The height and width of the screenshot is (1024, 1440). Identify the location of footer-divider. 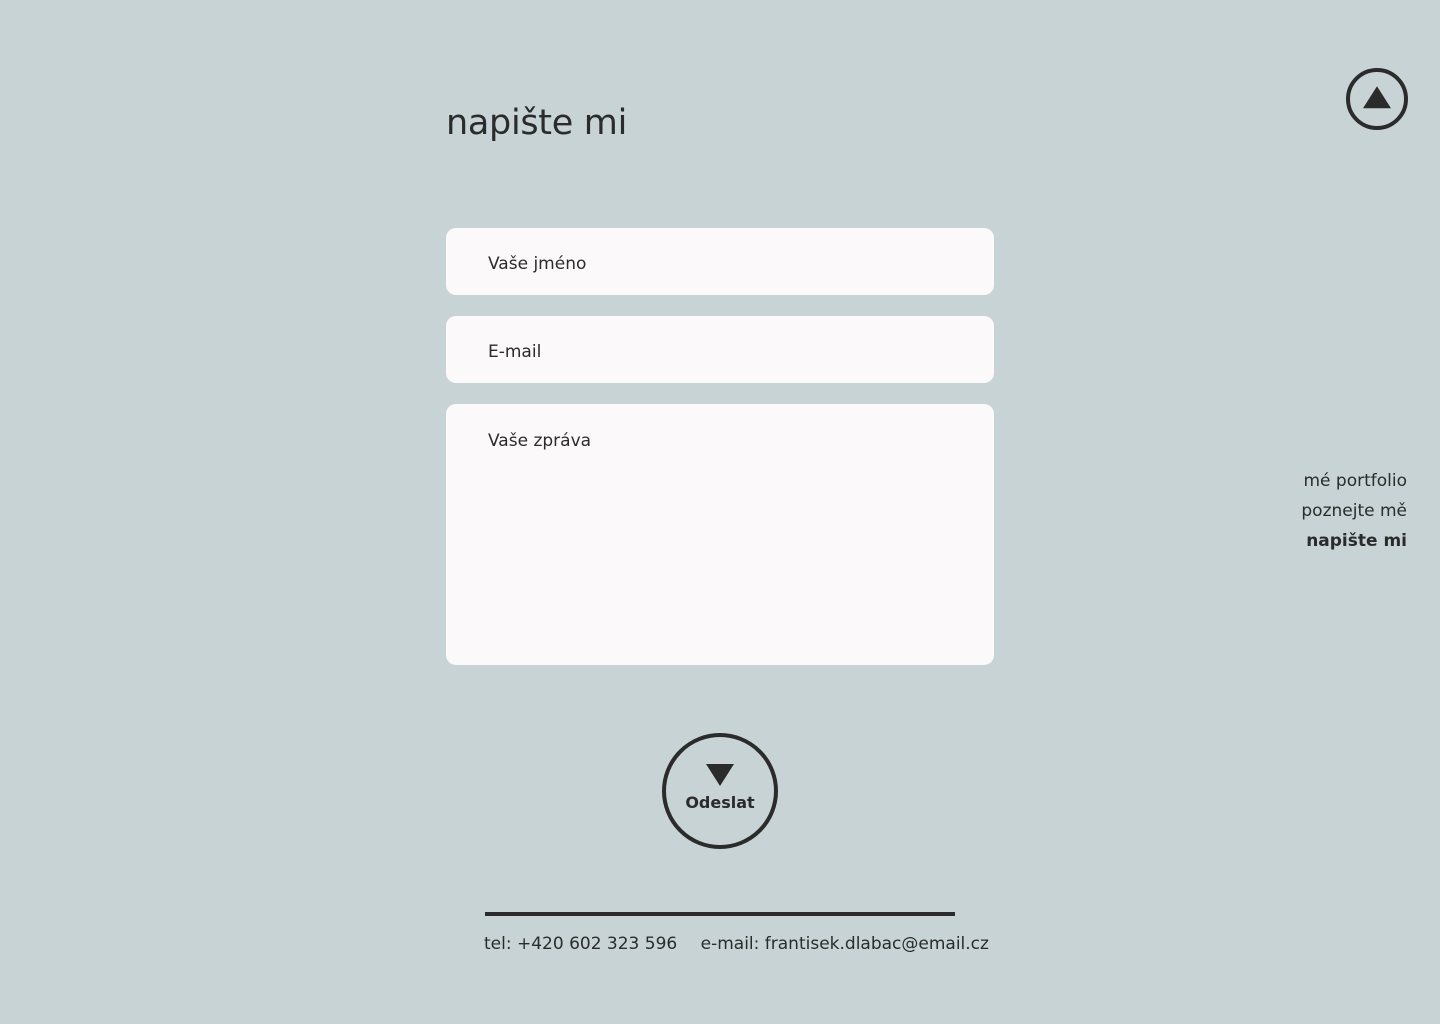
(720, 914).